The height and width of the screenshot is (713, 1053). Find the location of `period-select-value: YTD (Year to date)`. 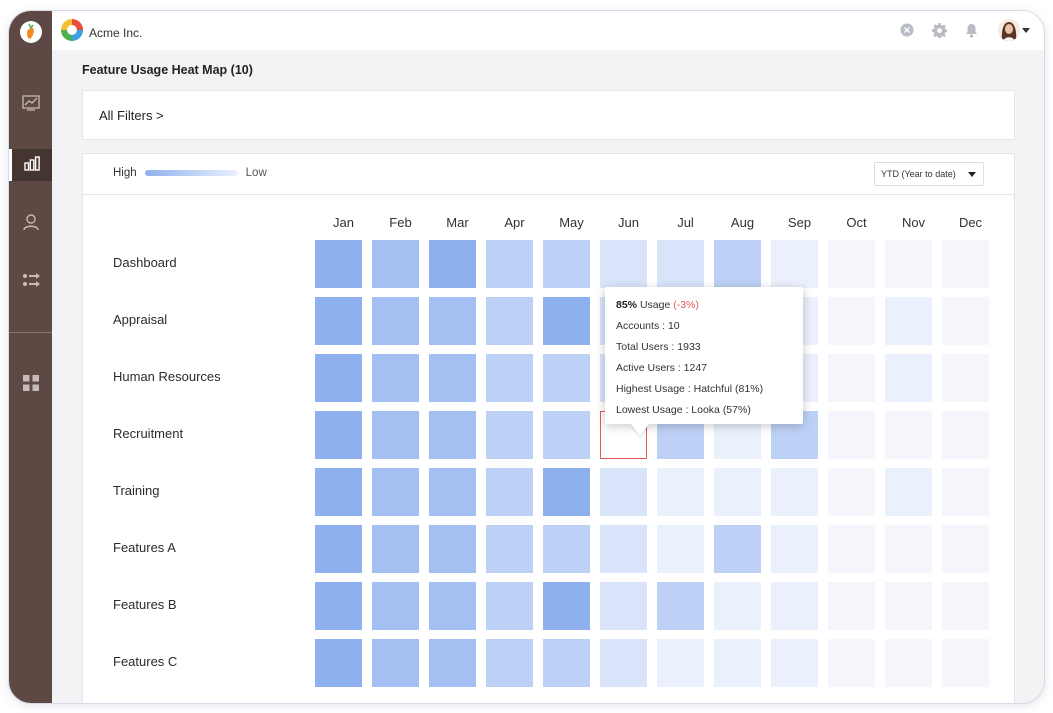

period-select-value: YTD (Year to date) is located at coordinates (918, 174).